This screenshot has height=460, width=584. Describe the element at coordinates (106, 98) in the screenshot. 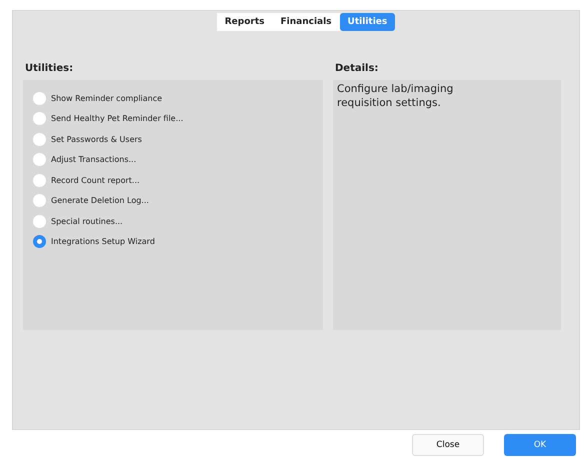

I see `option-label: Show Reminder compliance` at that location.